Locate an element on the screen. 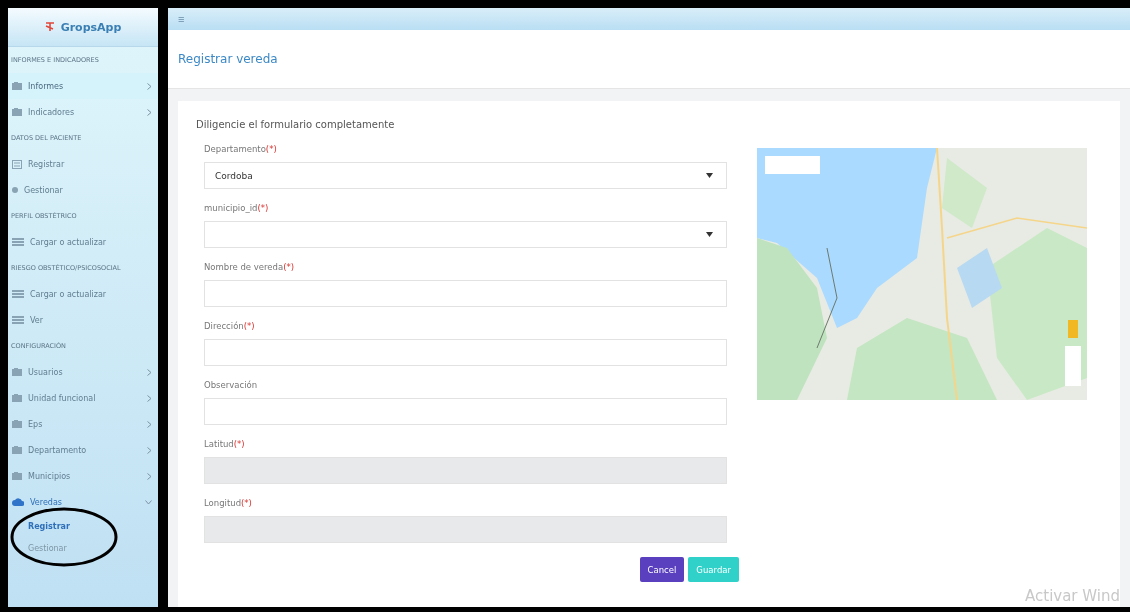  sidebar-item: Municipios is located at coordinates (83, 476).